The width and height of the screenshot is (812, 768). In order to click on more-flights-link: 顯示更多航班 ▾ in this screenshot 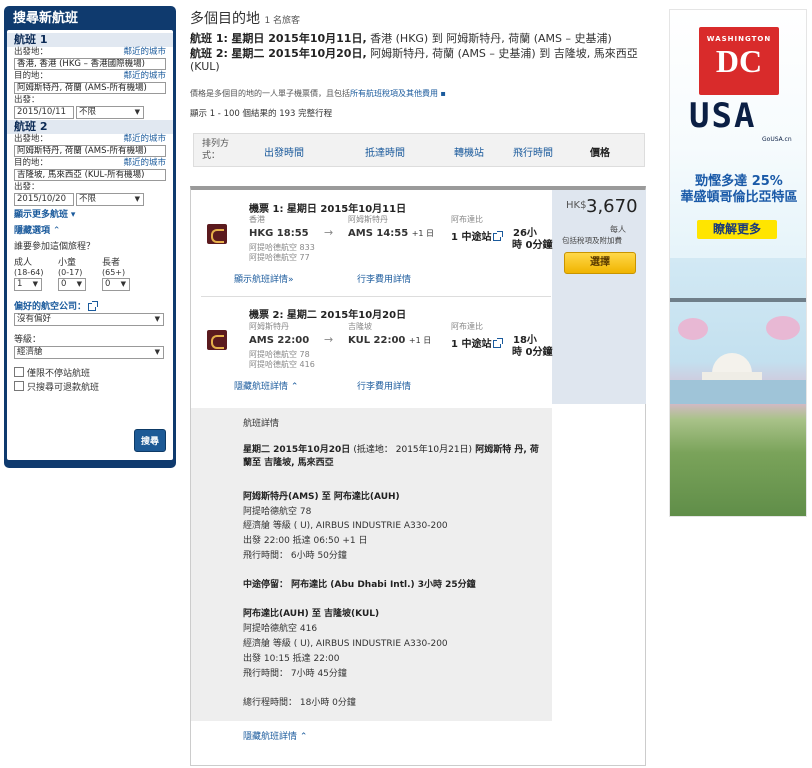, I will do `click(90, 213)`.